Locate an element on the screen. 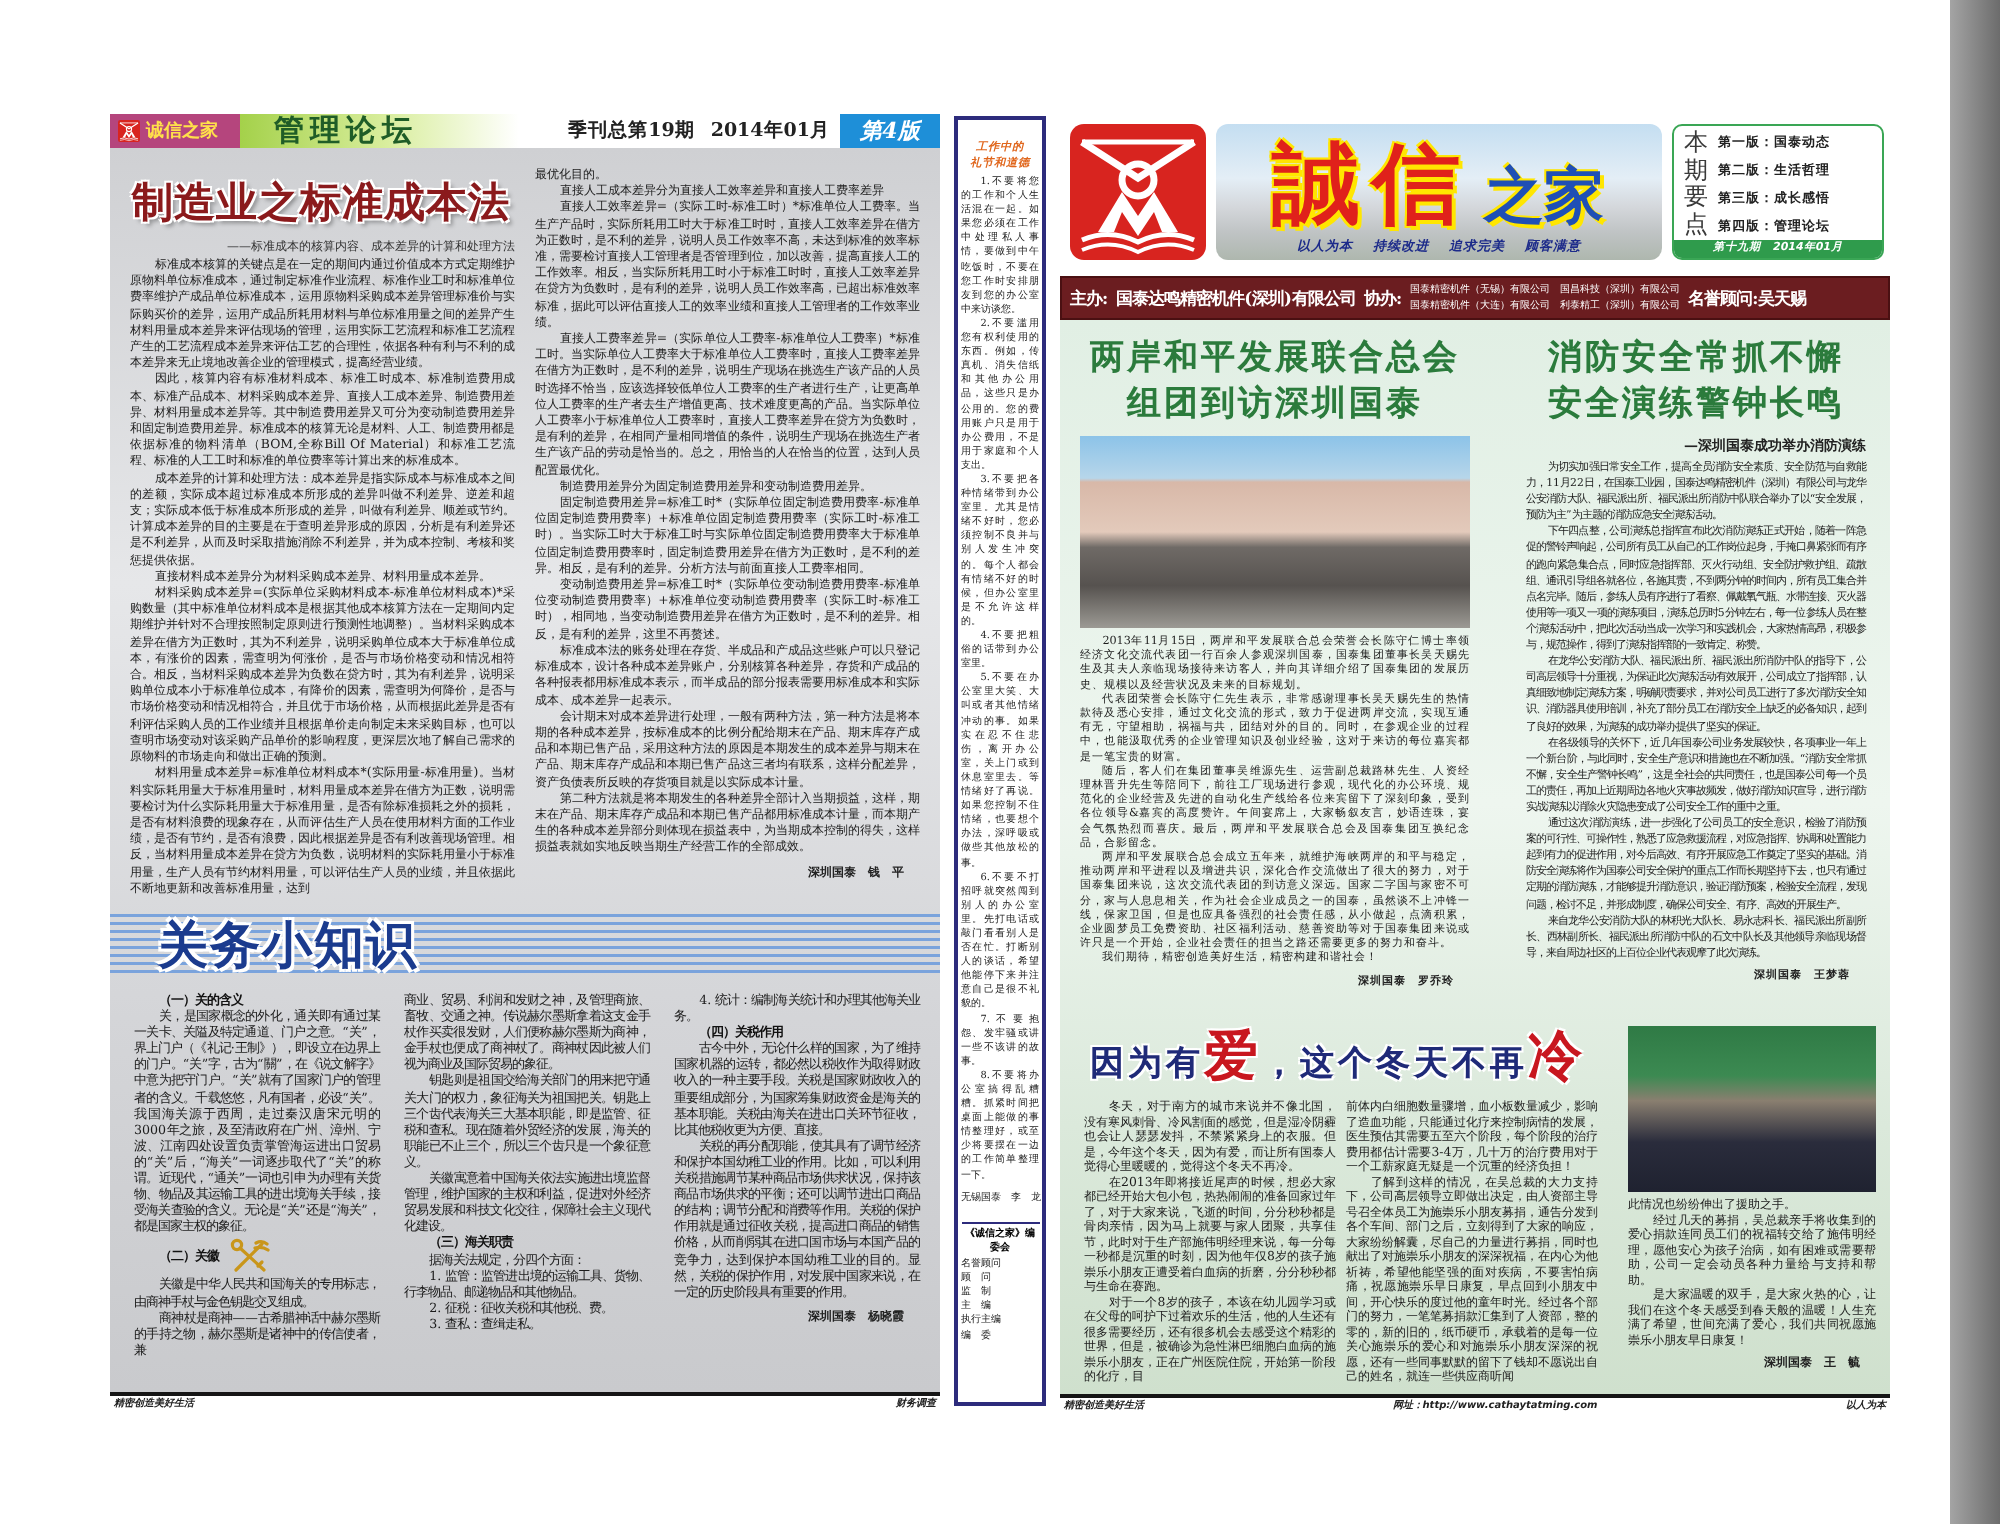 Image resolution: width=2000 pixels, height=1524 pixels. masthead-title-suffix: 之家 is located at coordinates (1545, 198).